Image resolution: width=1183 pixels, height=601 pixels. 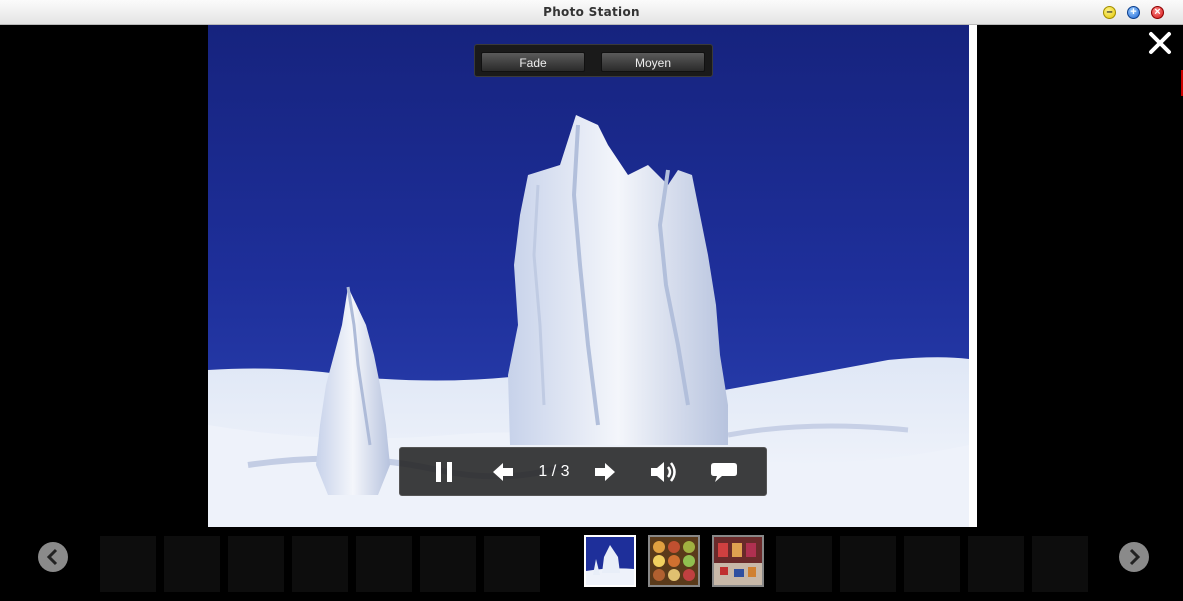 What do you see at coordinates (593, 60) in the screenshot?
I see `effects-bar: Fade Moyen` at bounding box center [593, 60].